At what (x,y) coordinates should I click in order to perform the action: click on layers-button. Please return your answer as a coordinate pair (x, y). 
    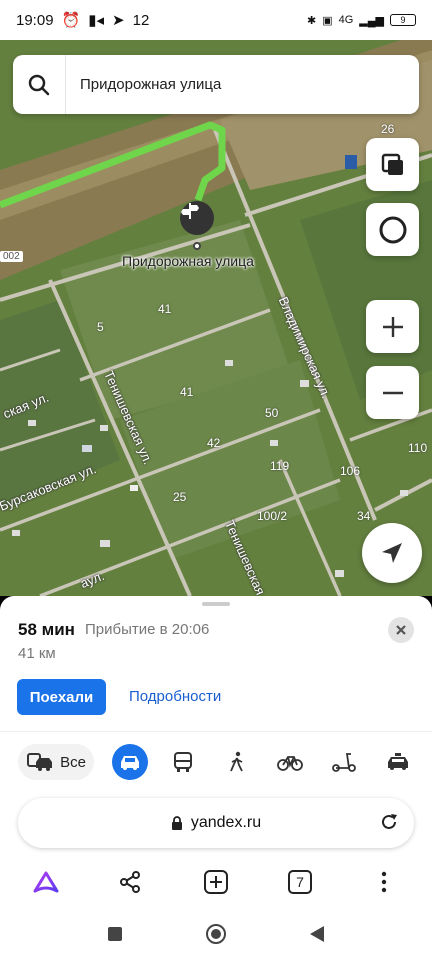
    Looking at the image, I should click on (392, 164).